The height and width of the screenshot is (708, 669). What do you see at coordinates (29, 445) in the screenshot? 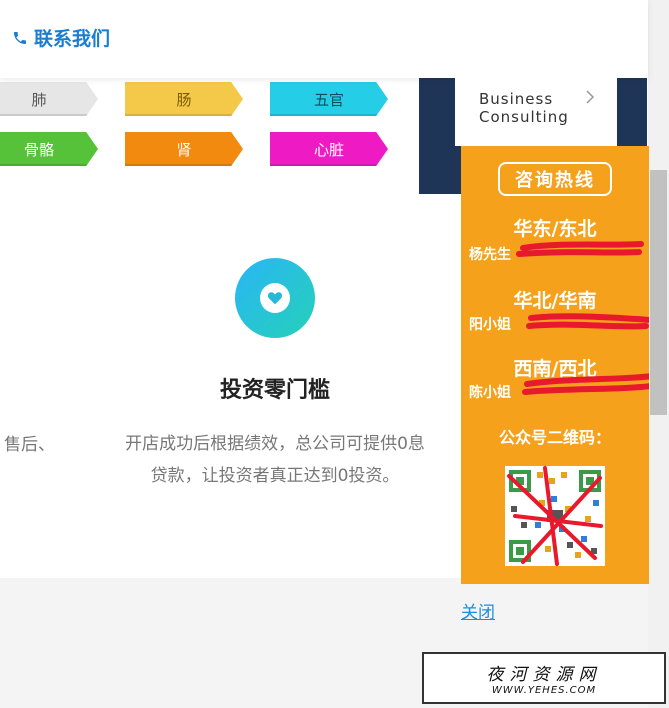
I see `feature-left-fragment: 售后、` at bounding box center [29, 445].